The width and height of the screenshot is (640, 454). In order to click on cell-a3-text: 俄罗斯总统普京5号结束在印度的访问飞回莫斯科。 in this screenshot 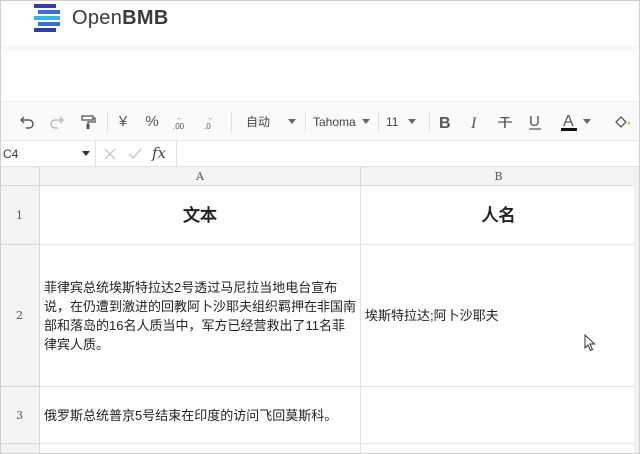, I will do `click(191, 415)`.